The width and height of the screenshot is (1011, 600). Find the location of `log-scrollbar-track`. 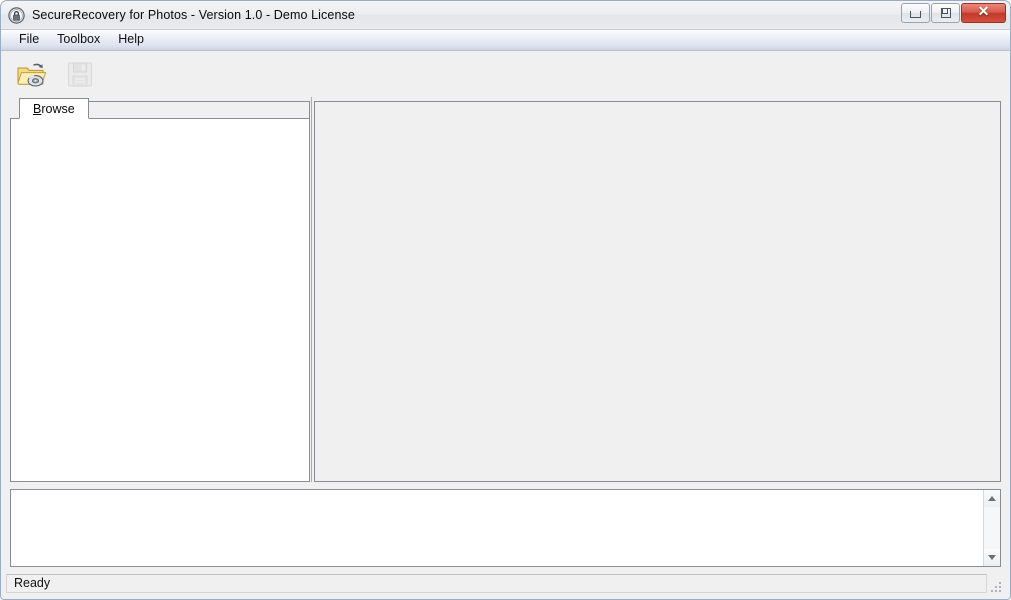

log-scrollbar-track is located at coordinates (992, 528).